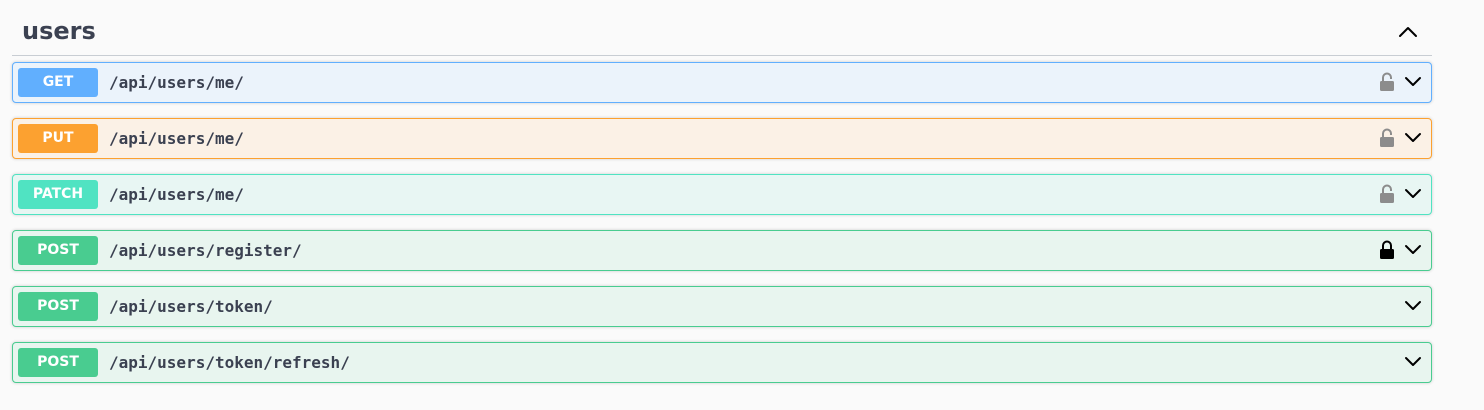 The height and width of the screenshot is (410, 1484). I want to click on chevron-up-icon, so click(1408, 32).